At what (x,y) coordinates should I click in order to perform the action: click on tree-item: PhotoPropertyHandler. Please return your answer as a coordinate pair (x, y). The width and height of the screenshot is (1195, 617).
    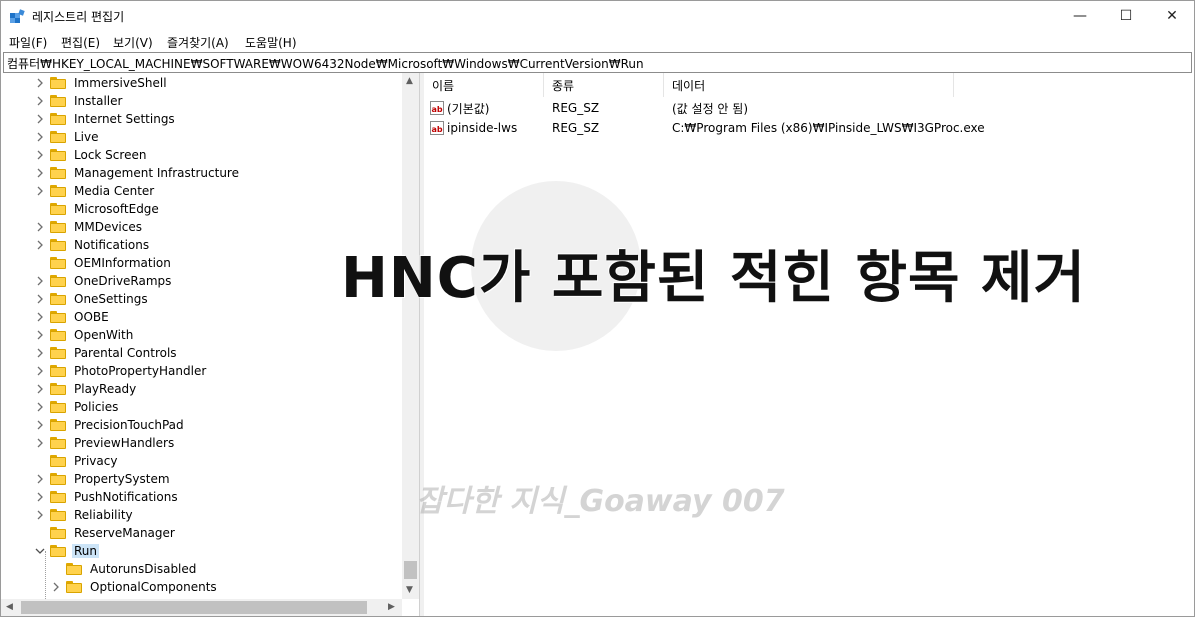
    Looking at the image, I should click on (121, 371).